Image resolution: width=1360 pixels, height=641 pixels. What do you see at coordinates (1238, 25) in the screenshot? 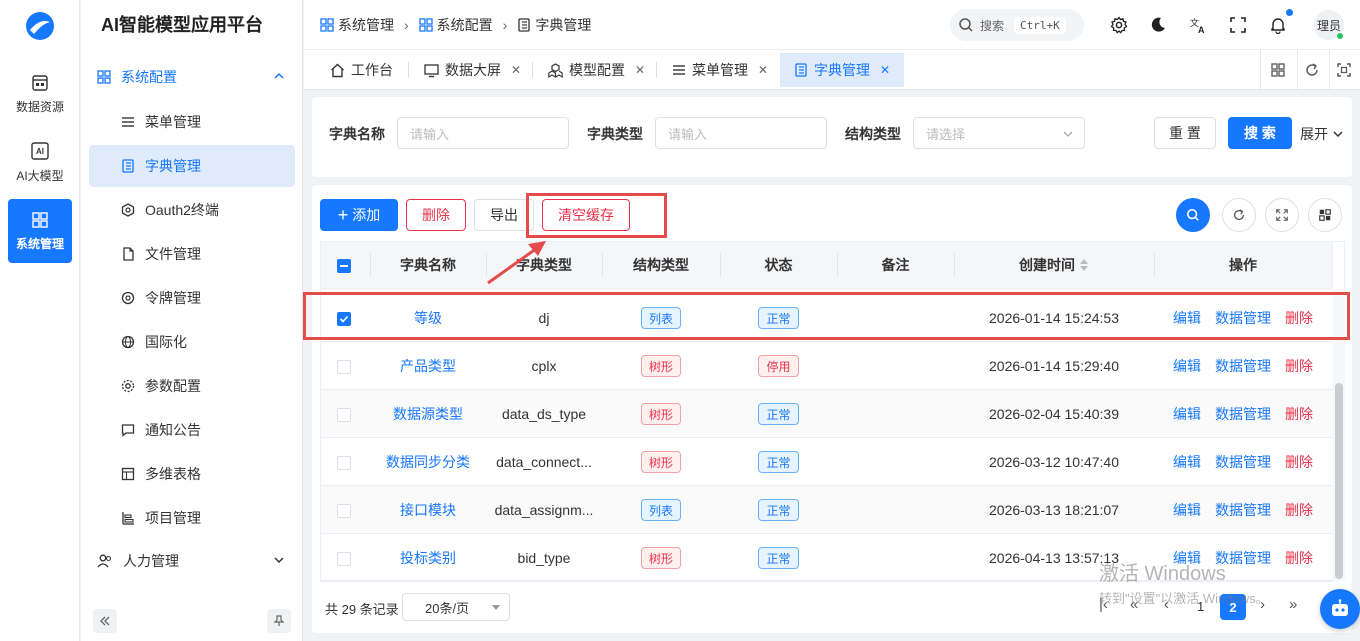
I see `fullscreen-icon` at bounding box center [1238, 25].